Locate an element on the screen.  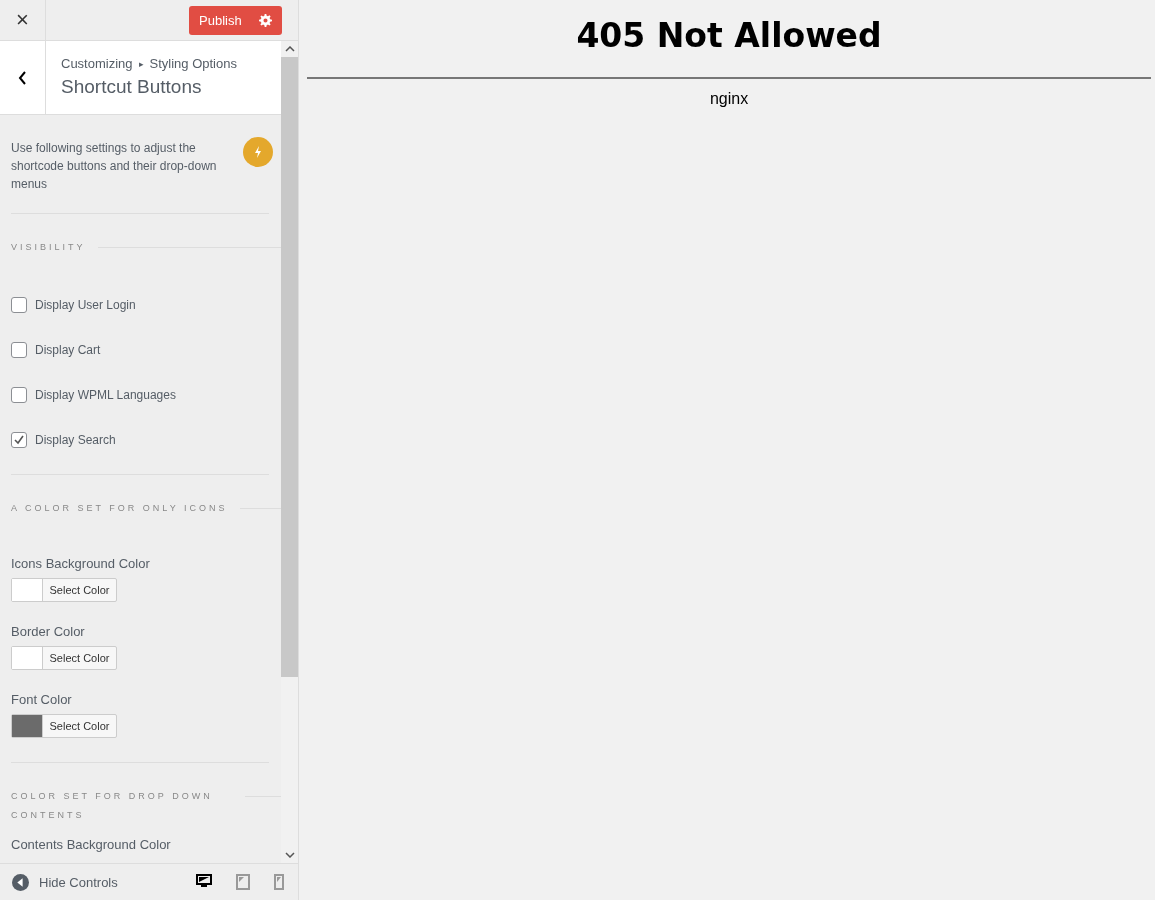
lightning-icon is located at coordinates (258, 152).